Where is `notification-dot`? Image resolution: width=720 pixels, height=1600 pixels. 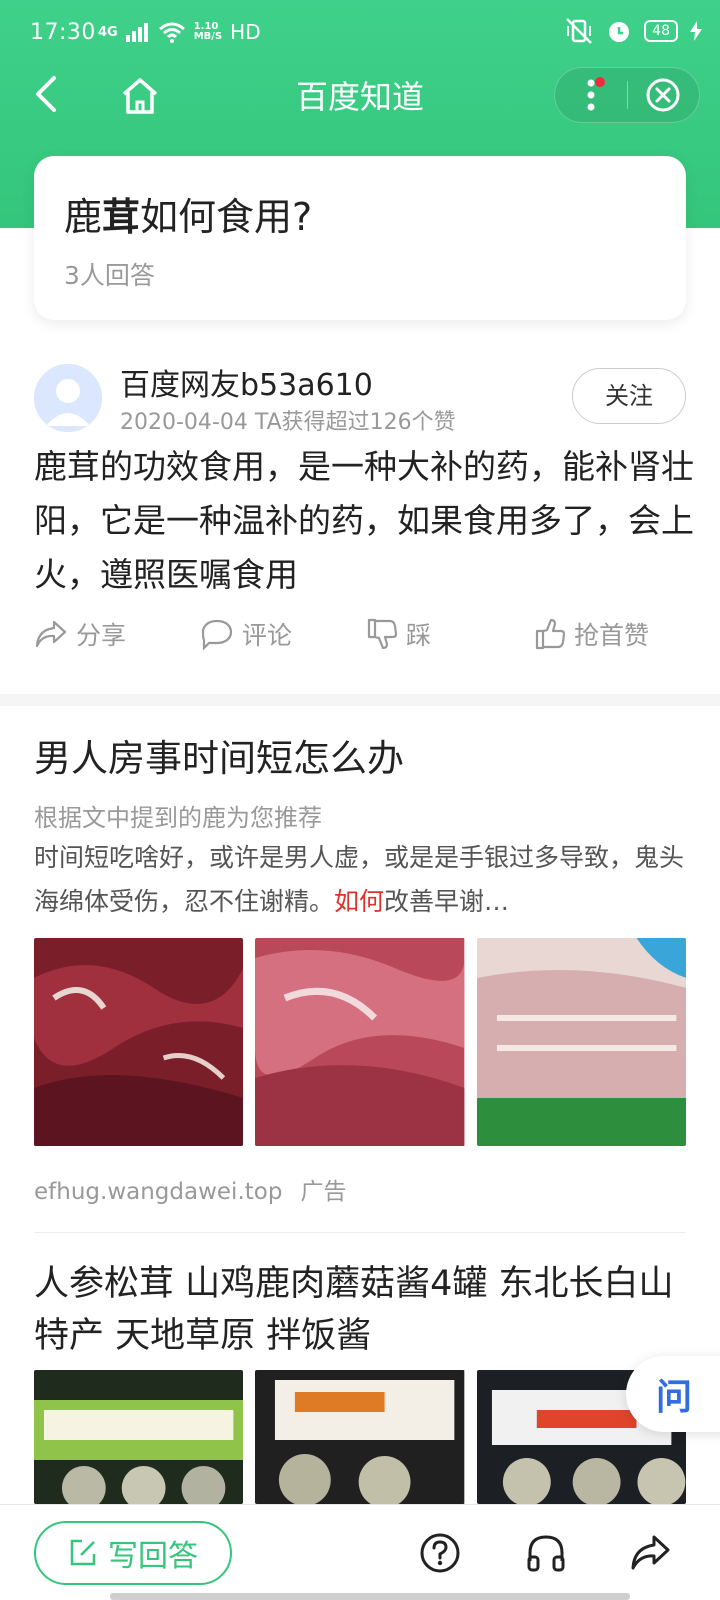
notification-dot is located at coordinates (599, 82).